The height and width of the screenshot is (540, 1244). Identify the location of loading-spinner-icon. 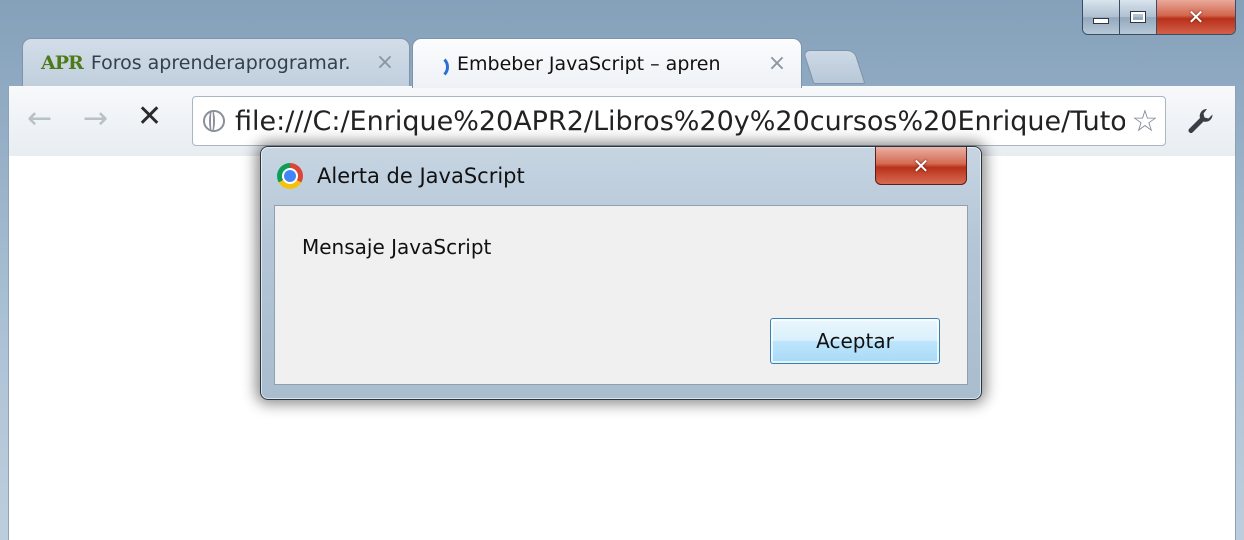
(439, 64).